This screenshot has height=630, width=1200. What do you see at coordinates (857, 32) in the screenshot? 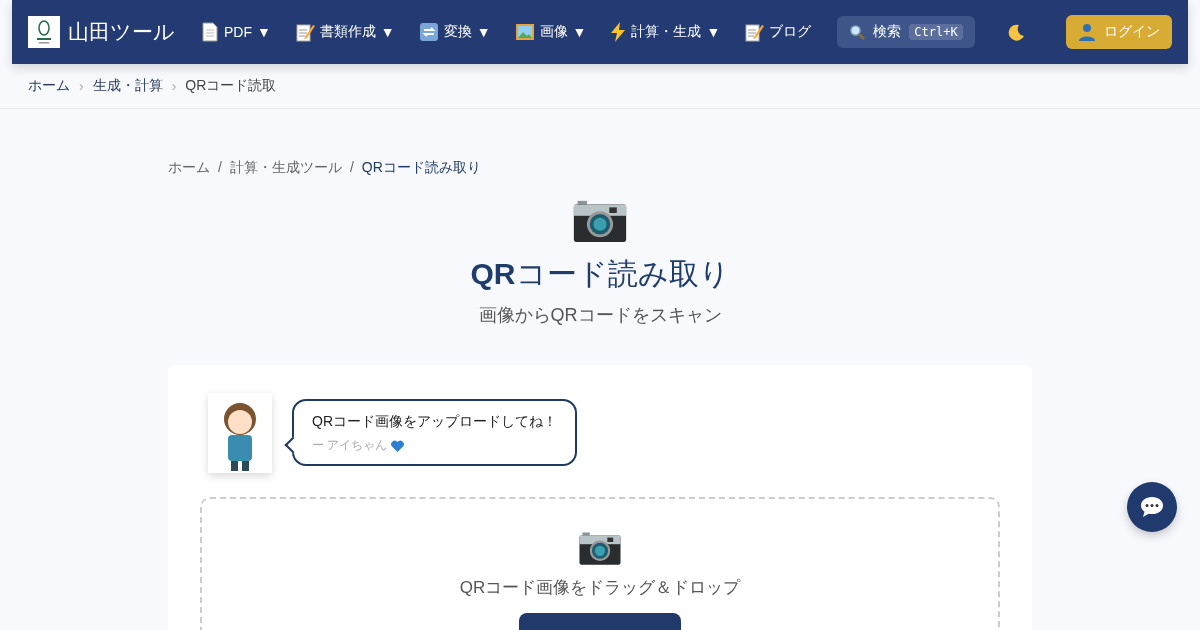
I see `search-icon` at bounding box center [857, 32].